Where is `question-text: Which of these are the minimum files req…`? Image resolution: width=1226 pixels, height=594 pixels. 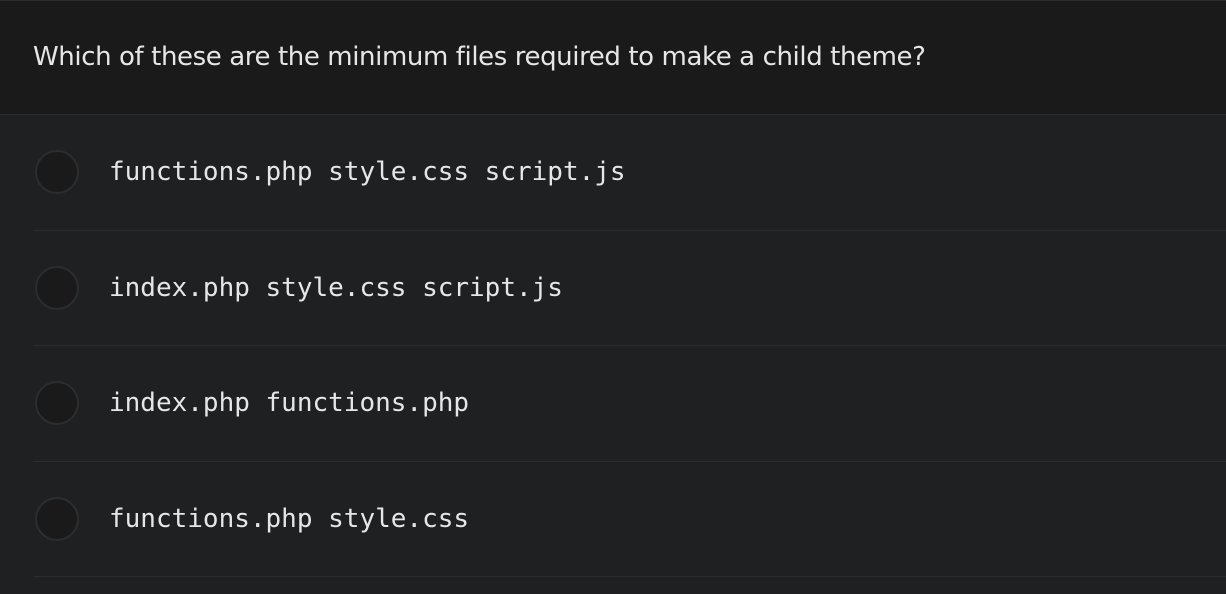
question-text: Which of these are the minimum files req… is located at coordinates (479, 56).